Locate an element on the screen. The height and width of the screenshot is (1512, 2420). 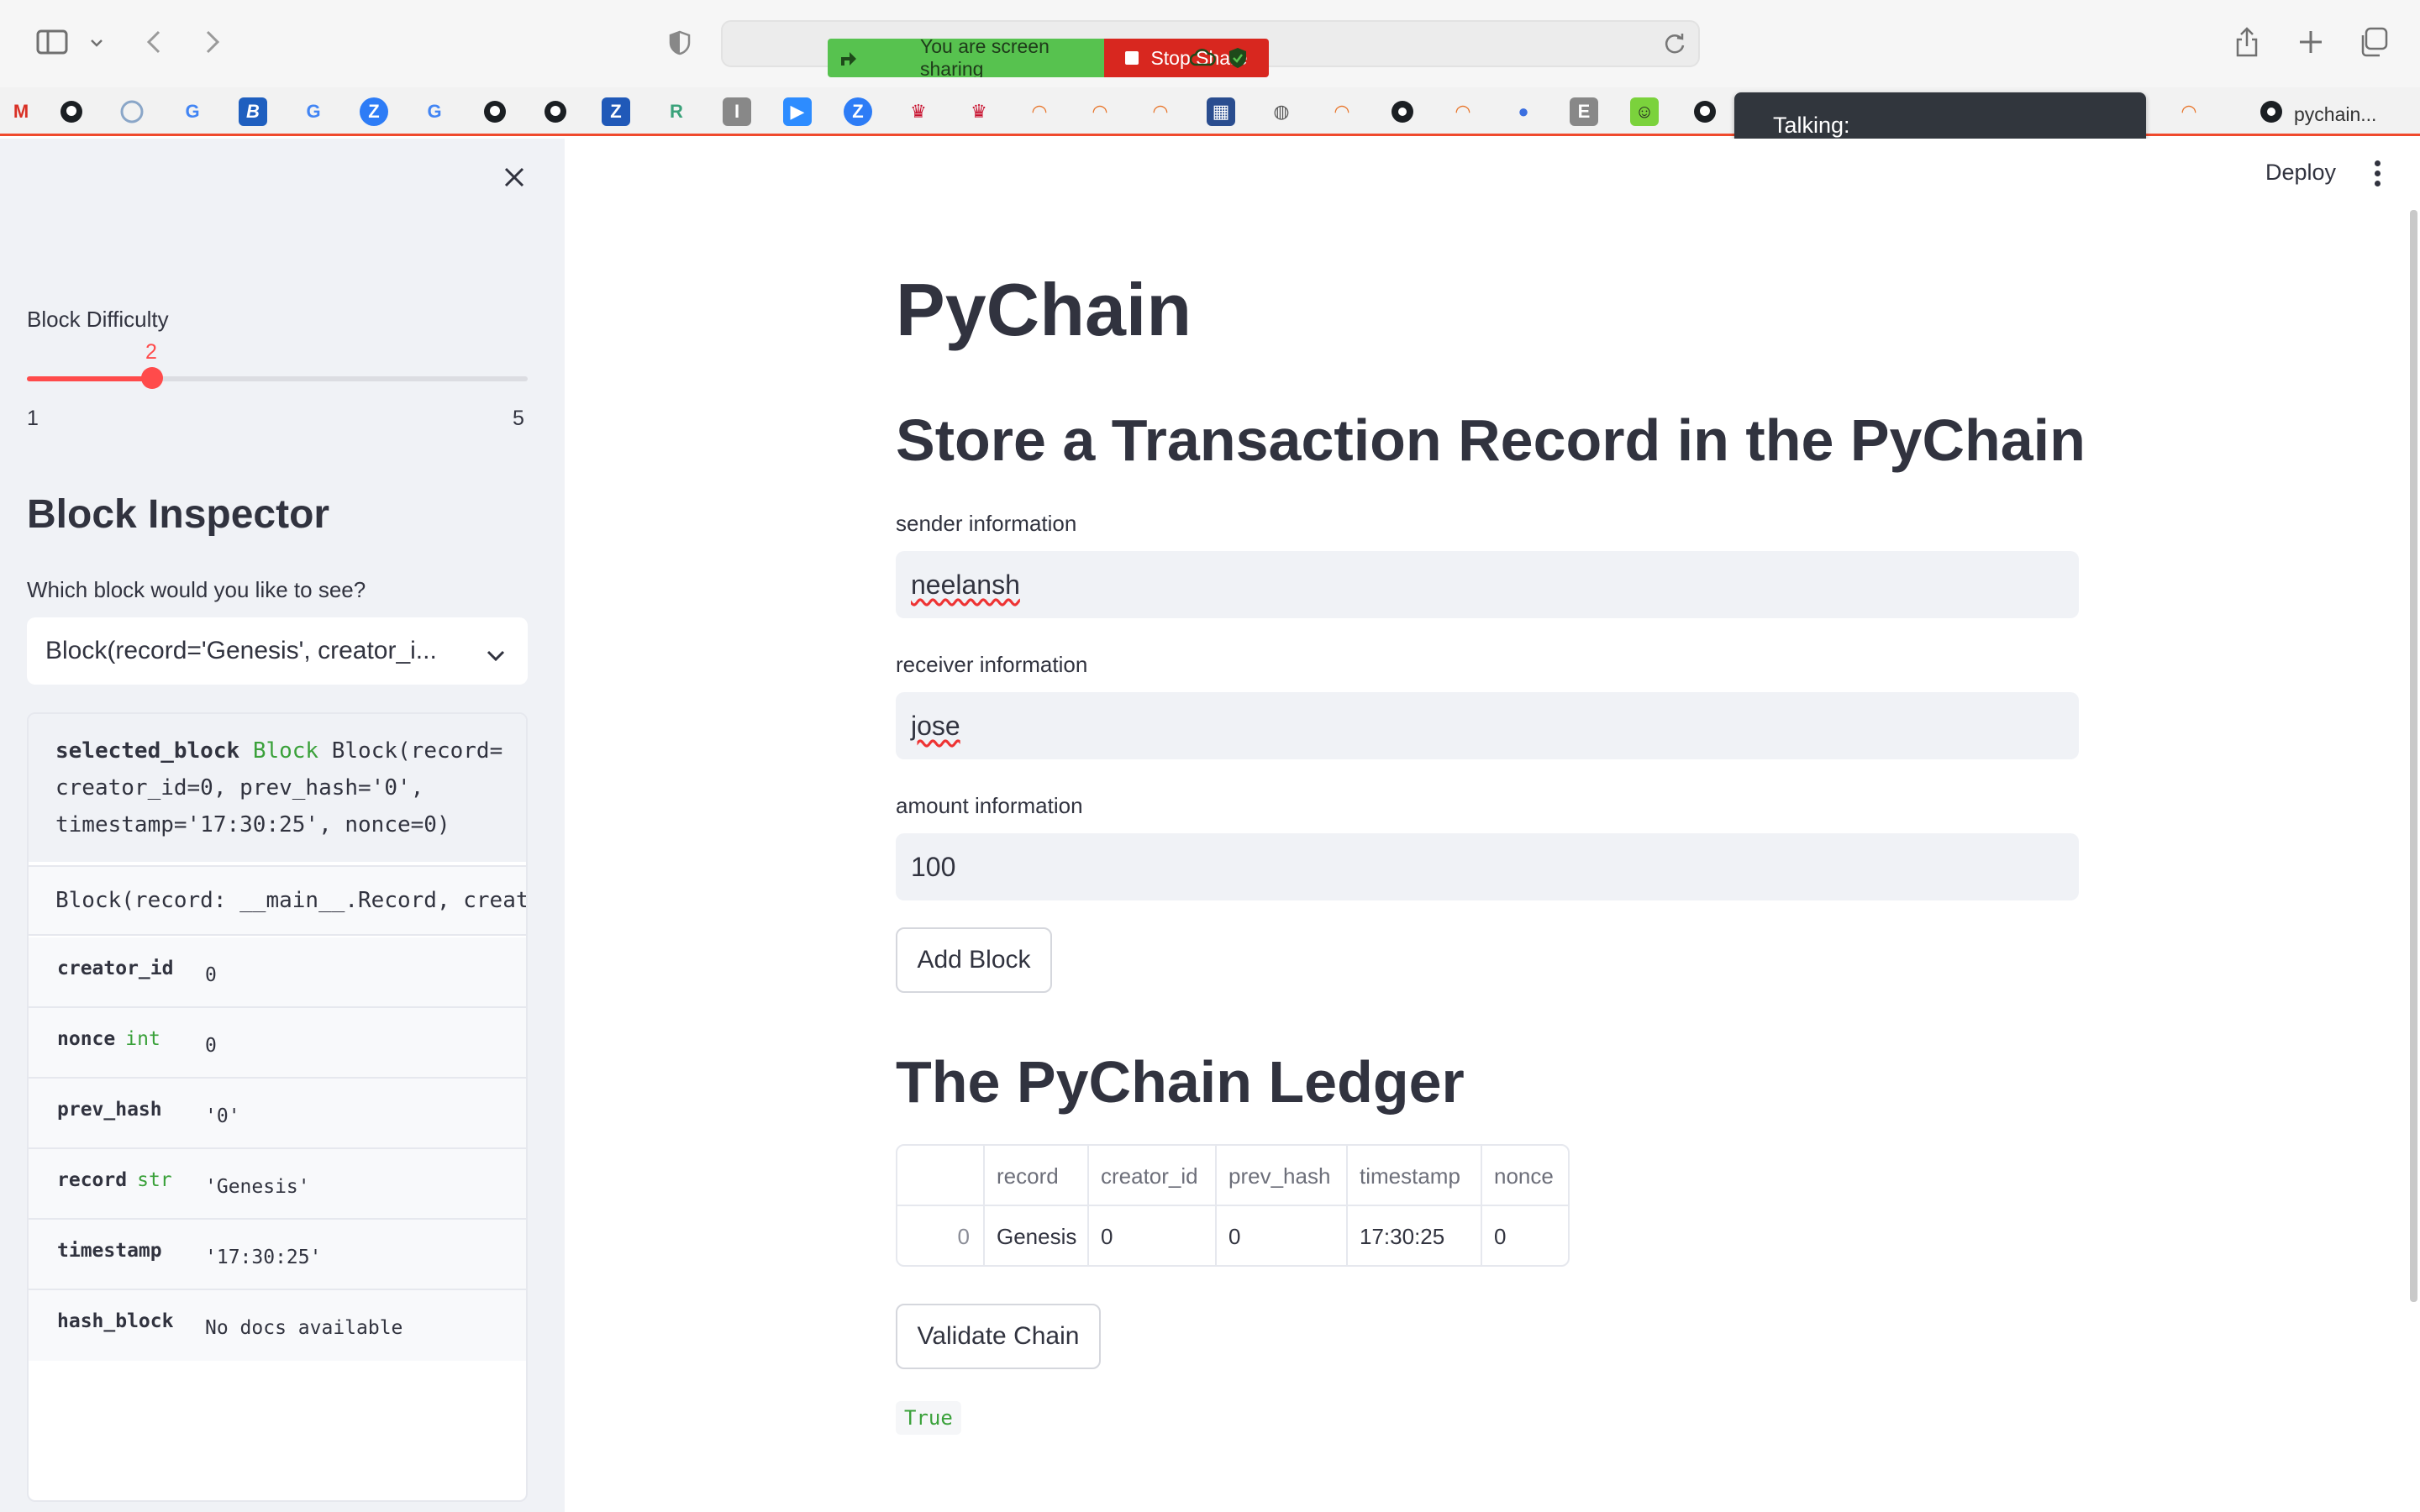
globe-bookmark-icon: ◍ is located at coordinates (1282, 111).